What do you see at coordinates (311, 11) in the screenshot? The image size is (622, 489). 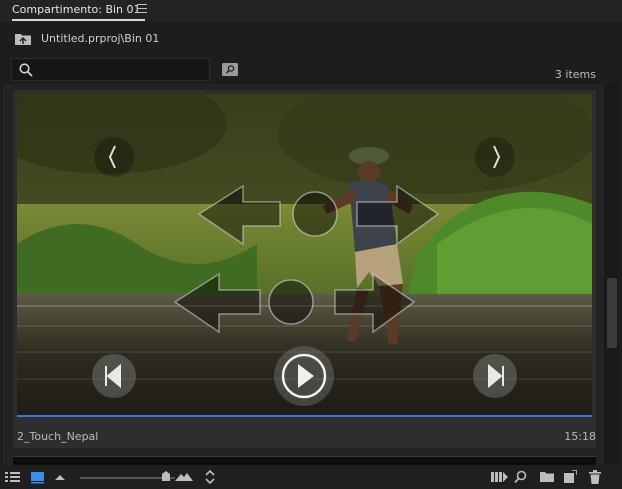 I see `panel-tab-bar: Compartimento: Bin 01` at bounding box center [311, 11].